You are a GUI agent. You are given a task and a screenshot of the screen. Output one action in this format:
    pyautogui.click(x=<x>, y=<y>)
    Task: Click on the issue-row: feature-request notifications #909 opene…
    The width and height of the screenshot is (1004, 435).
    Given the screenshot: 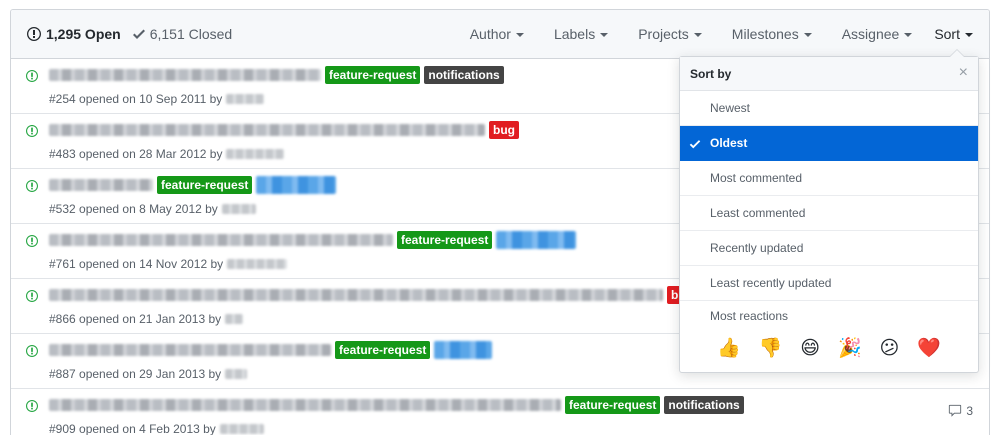 What is the action you would take?
    pyautogui.click(x=500, y=412)
    